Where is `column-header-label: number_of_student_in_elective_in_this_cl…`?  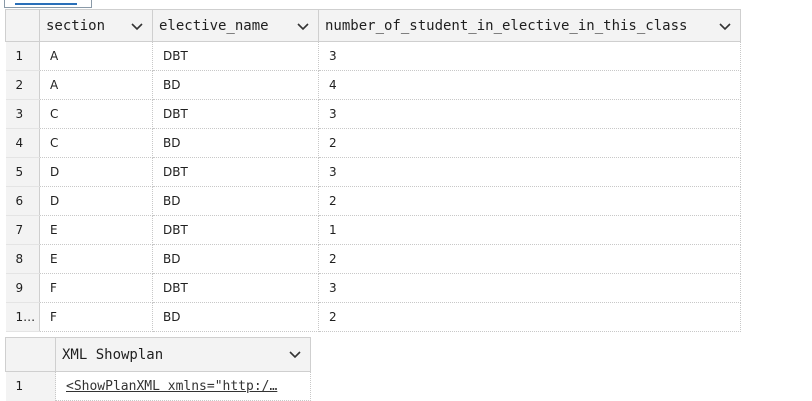
column-header-label: number_of_student_in_elective_in_this_cl… is located at coordinates (506, 25).